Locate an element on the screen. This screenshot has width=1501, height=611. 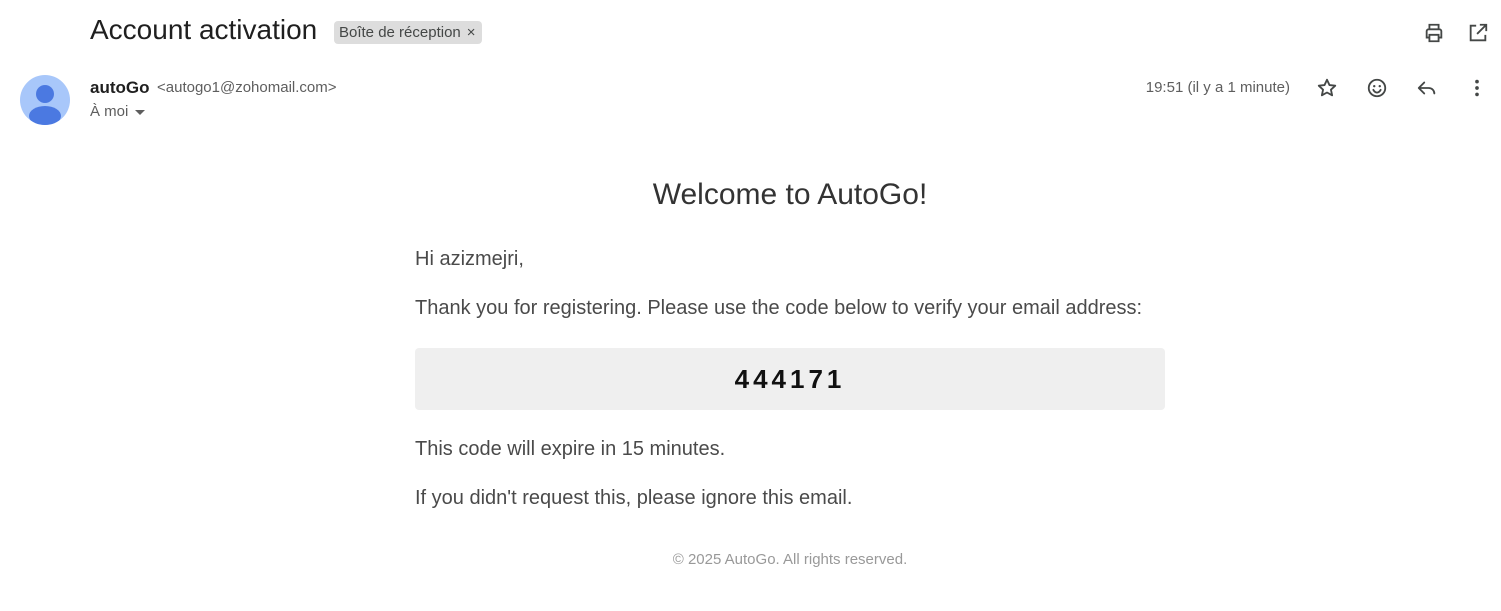
open-in-new-window-button is located at coordinates (1478, 33).